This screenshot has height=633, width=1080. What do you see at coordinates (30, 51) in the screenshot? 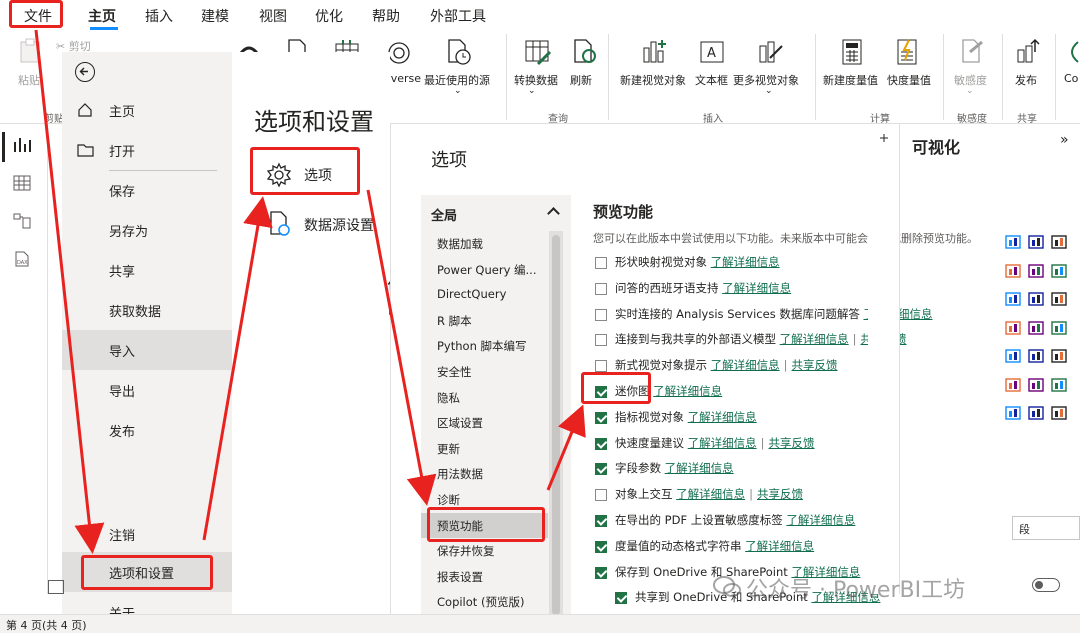
I see `paste-icon` at bounding box center [30, 51].